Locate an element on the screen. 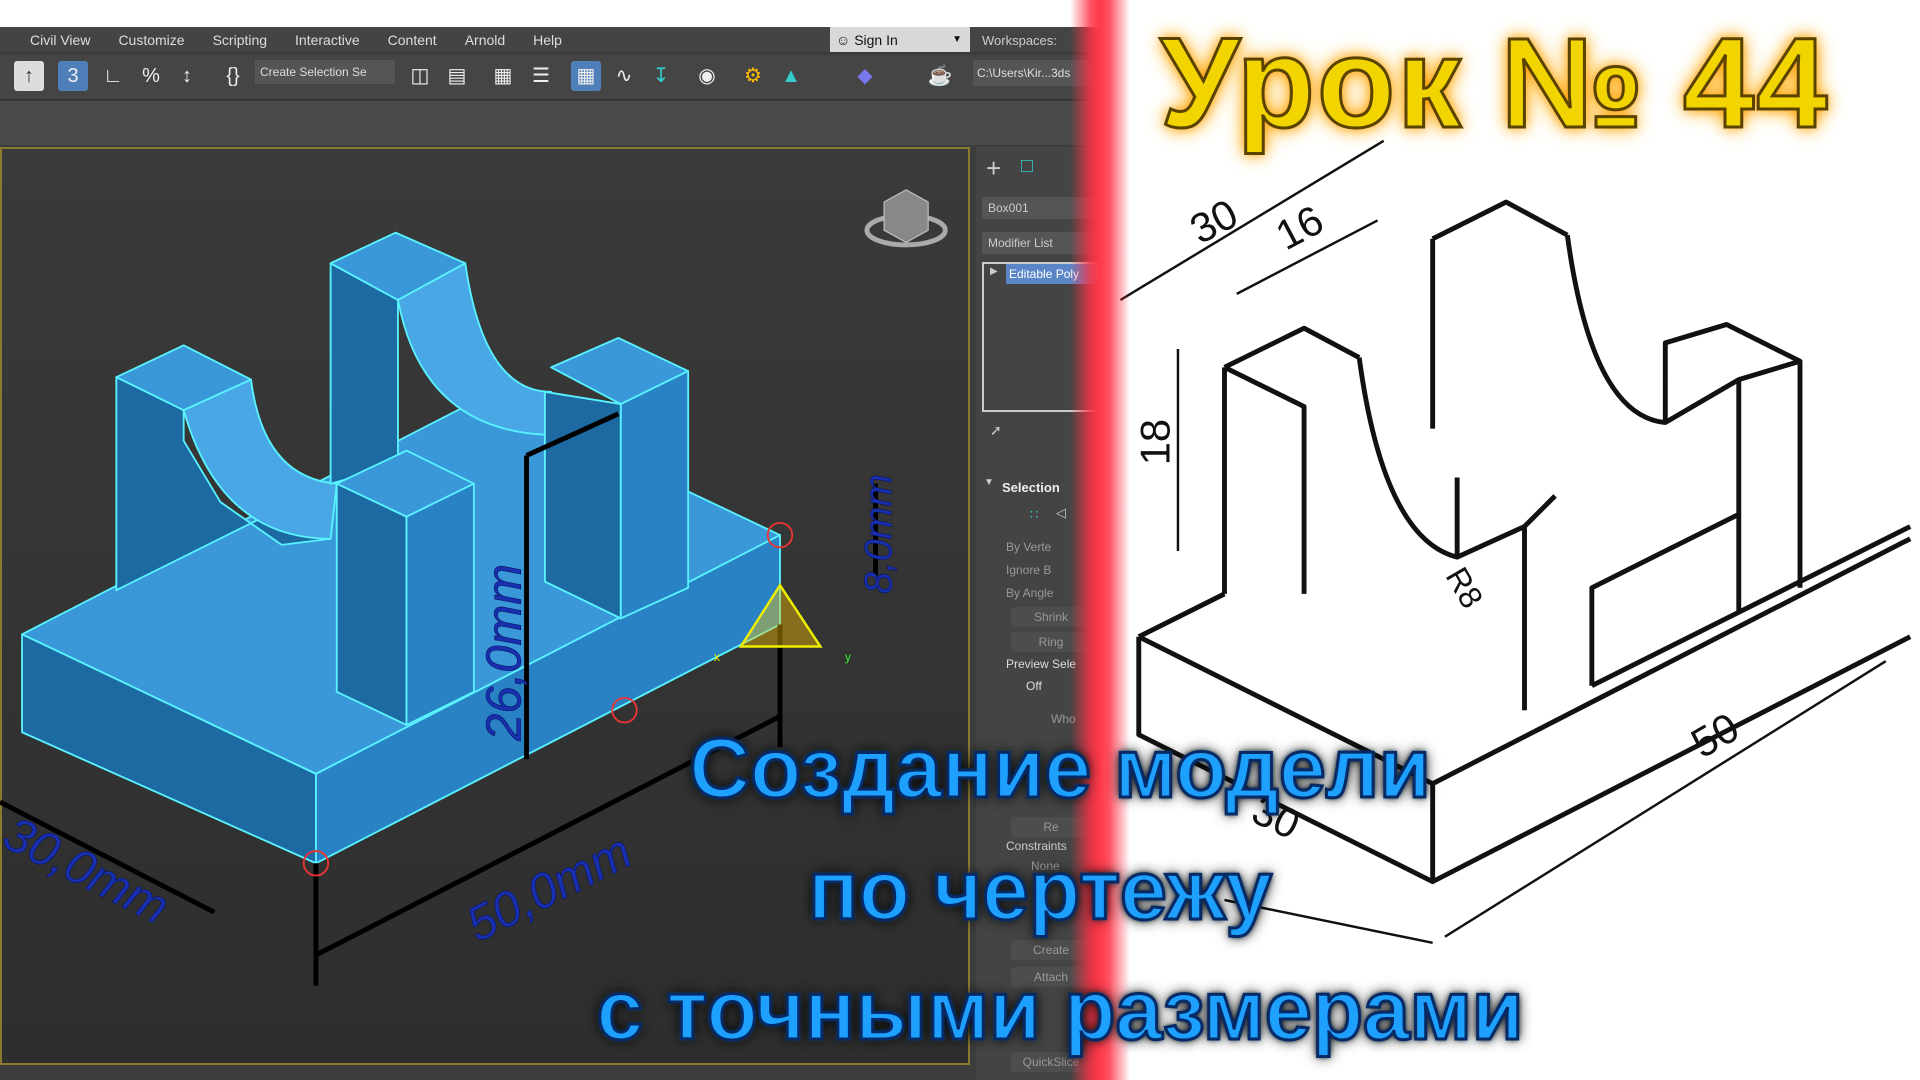  dim-26mm: 26,0mm is located at coordinates (504, 653).